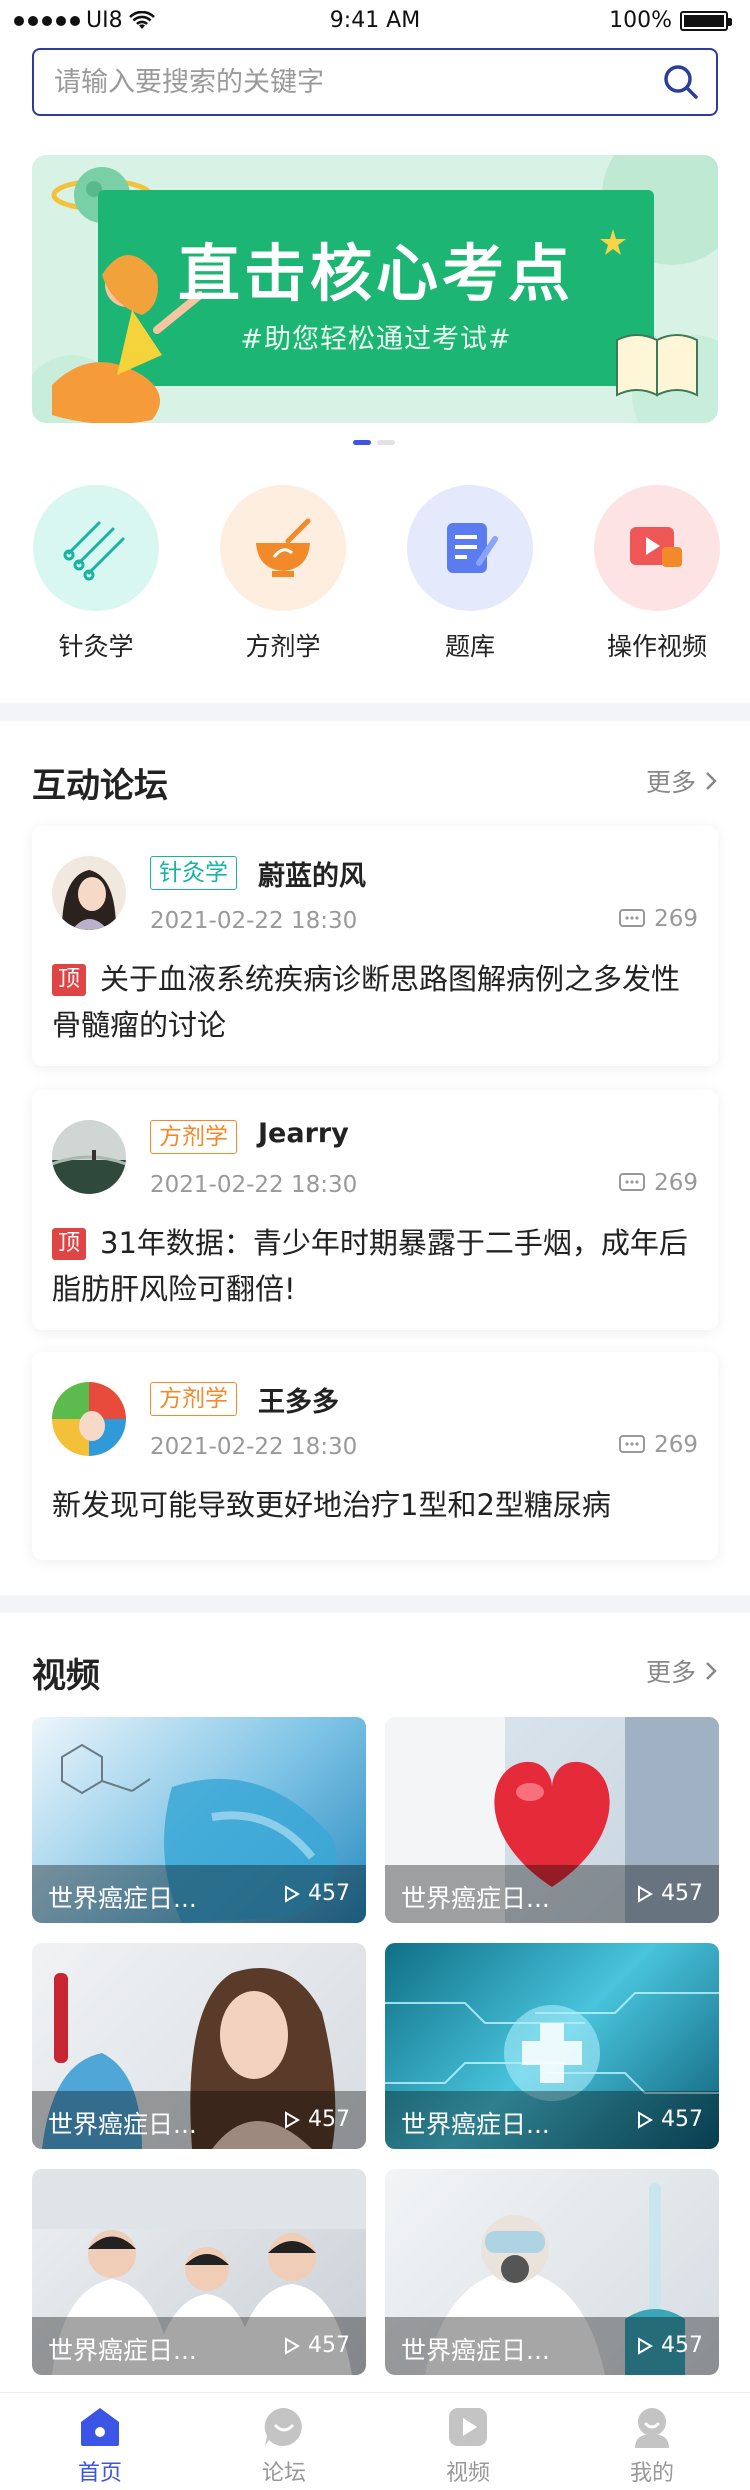 This screenshot has width=750, height=2490. I want to click on search-icon, so click(681, 82).